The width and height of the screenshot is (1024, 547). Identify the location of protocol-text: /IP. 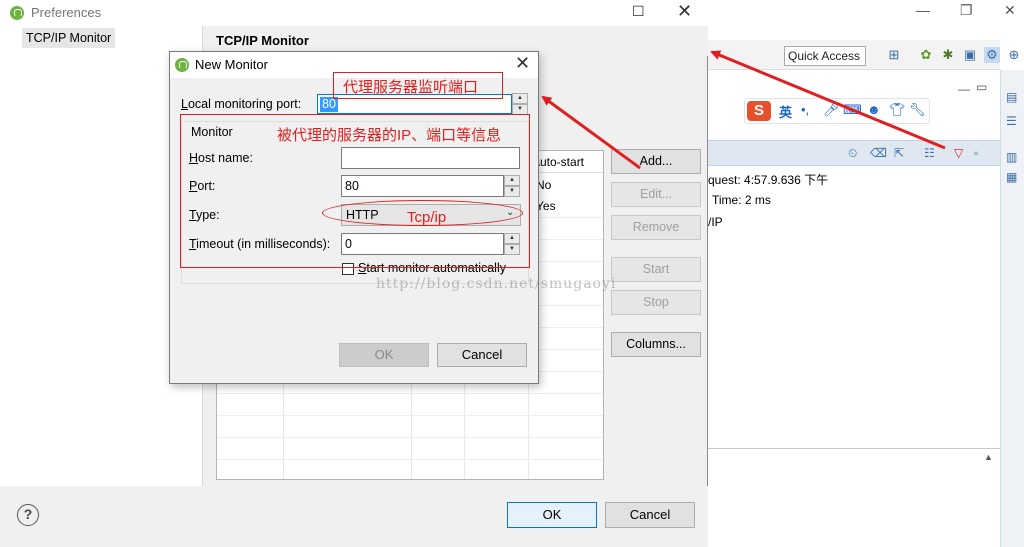
(715, 222).